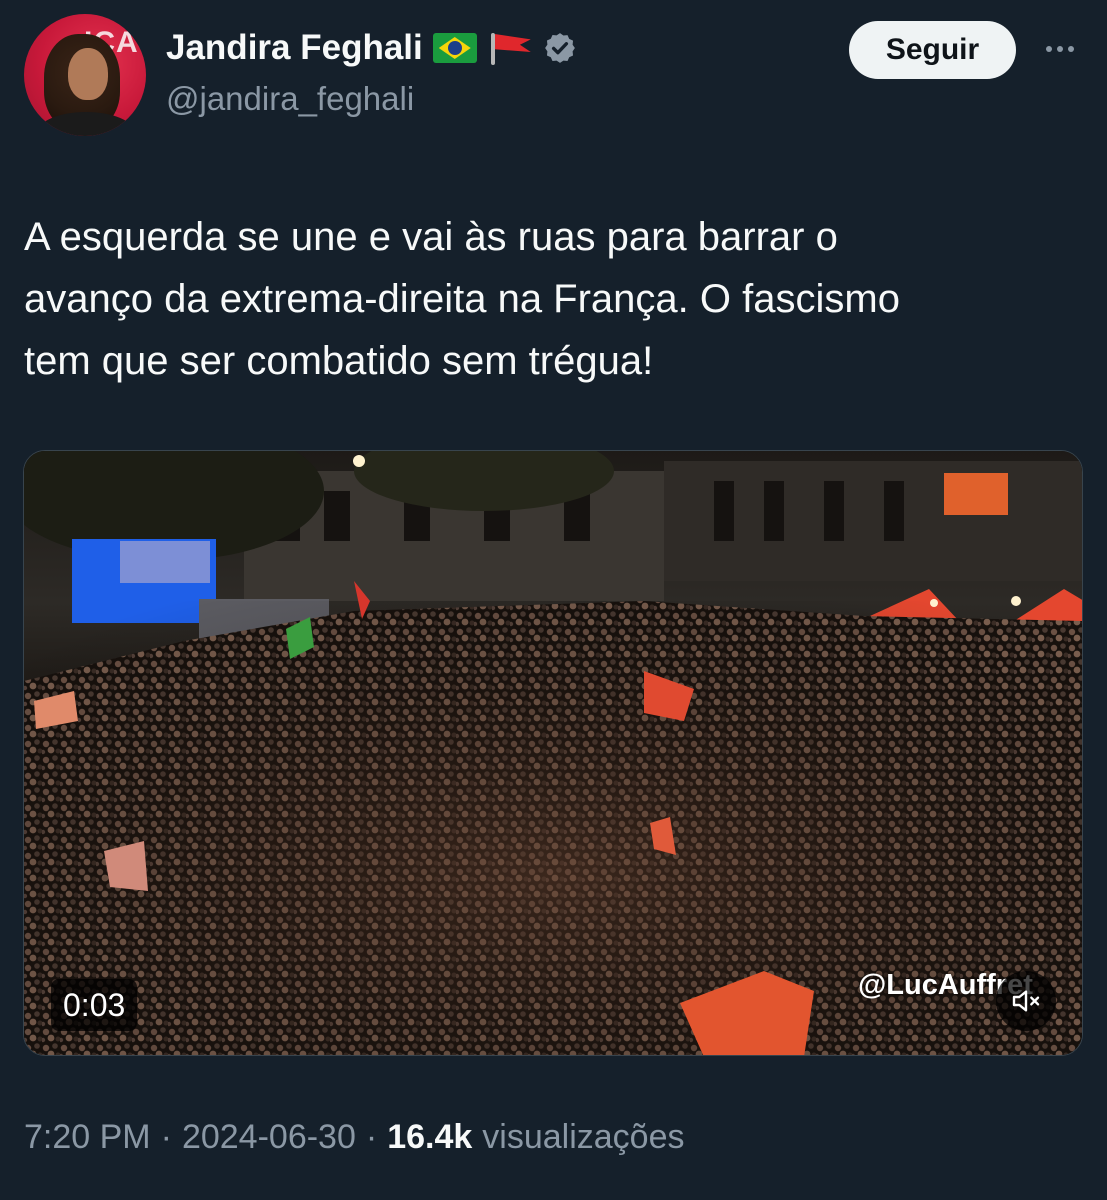 This screenshot has width=1107, height=1200. What do you see at coordinates (88, 74) in the screenshot?
I see `avatar-face` at bounding box center [88, 74].